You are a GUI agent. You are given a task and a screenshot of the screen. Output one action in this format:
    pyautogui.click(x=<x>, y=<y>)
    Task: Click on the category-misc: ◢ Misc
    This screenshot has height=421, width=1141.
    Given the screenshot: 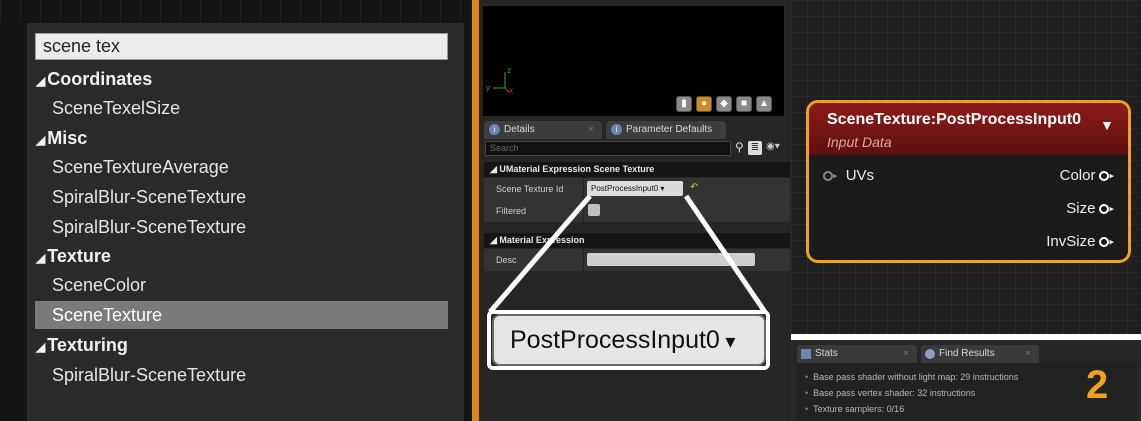 What is the action you would take?
    pyautogui.click(x=61, y=138)
    